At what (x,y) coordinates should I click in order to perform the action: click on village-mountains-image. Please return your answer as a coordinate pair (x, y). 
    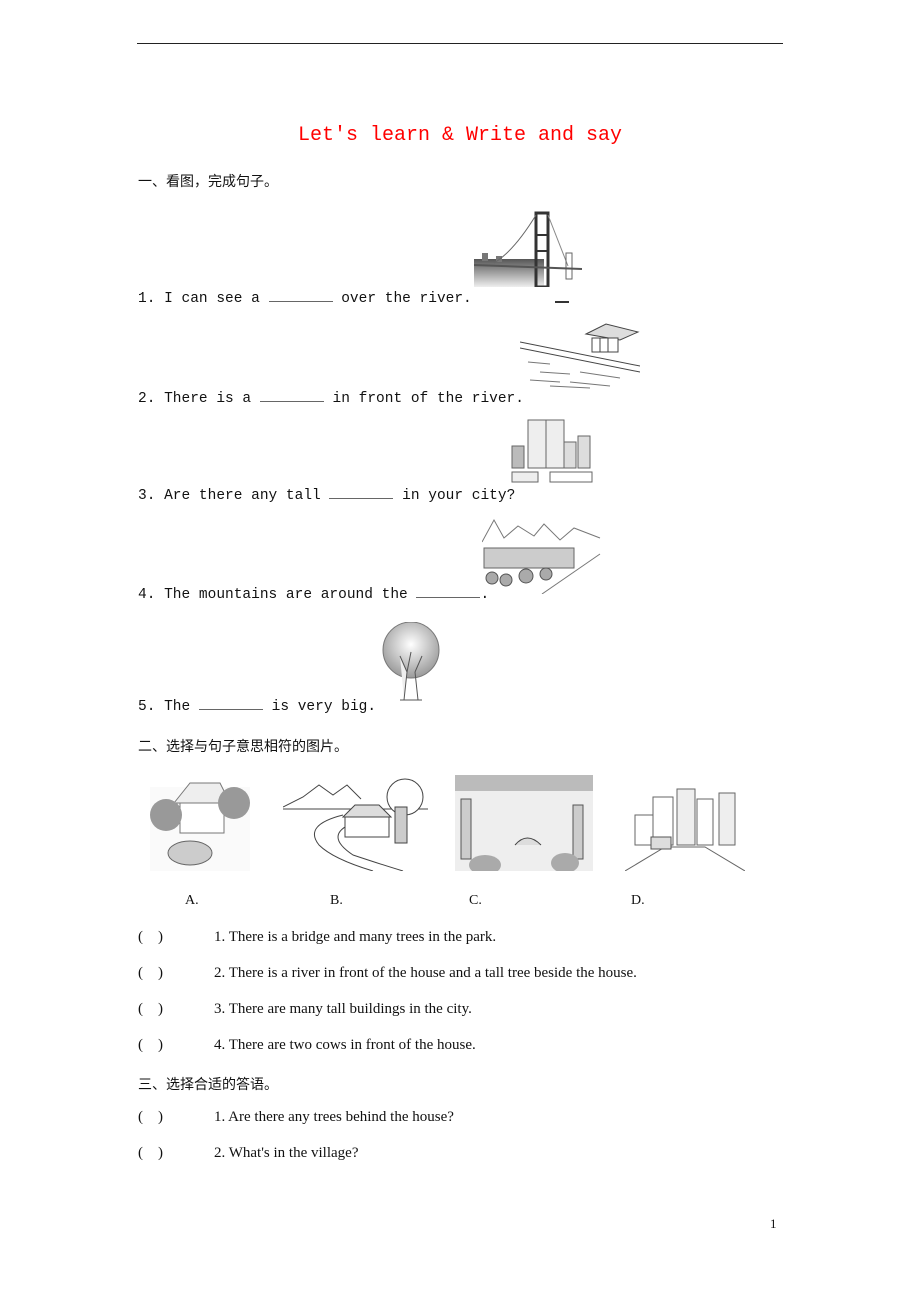
    Looking at the image, I should click on (542, 556).